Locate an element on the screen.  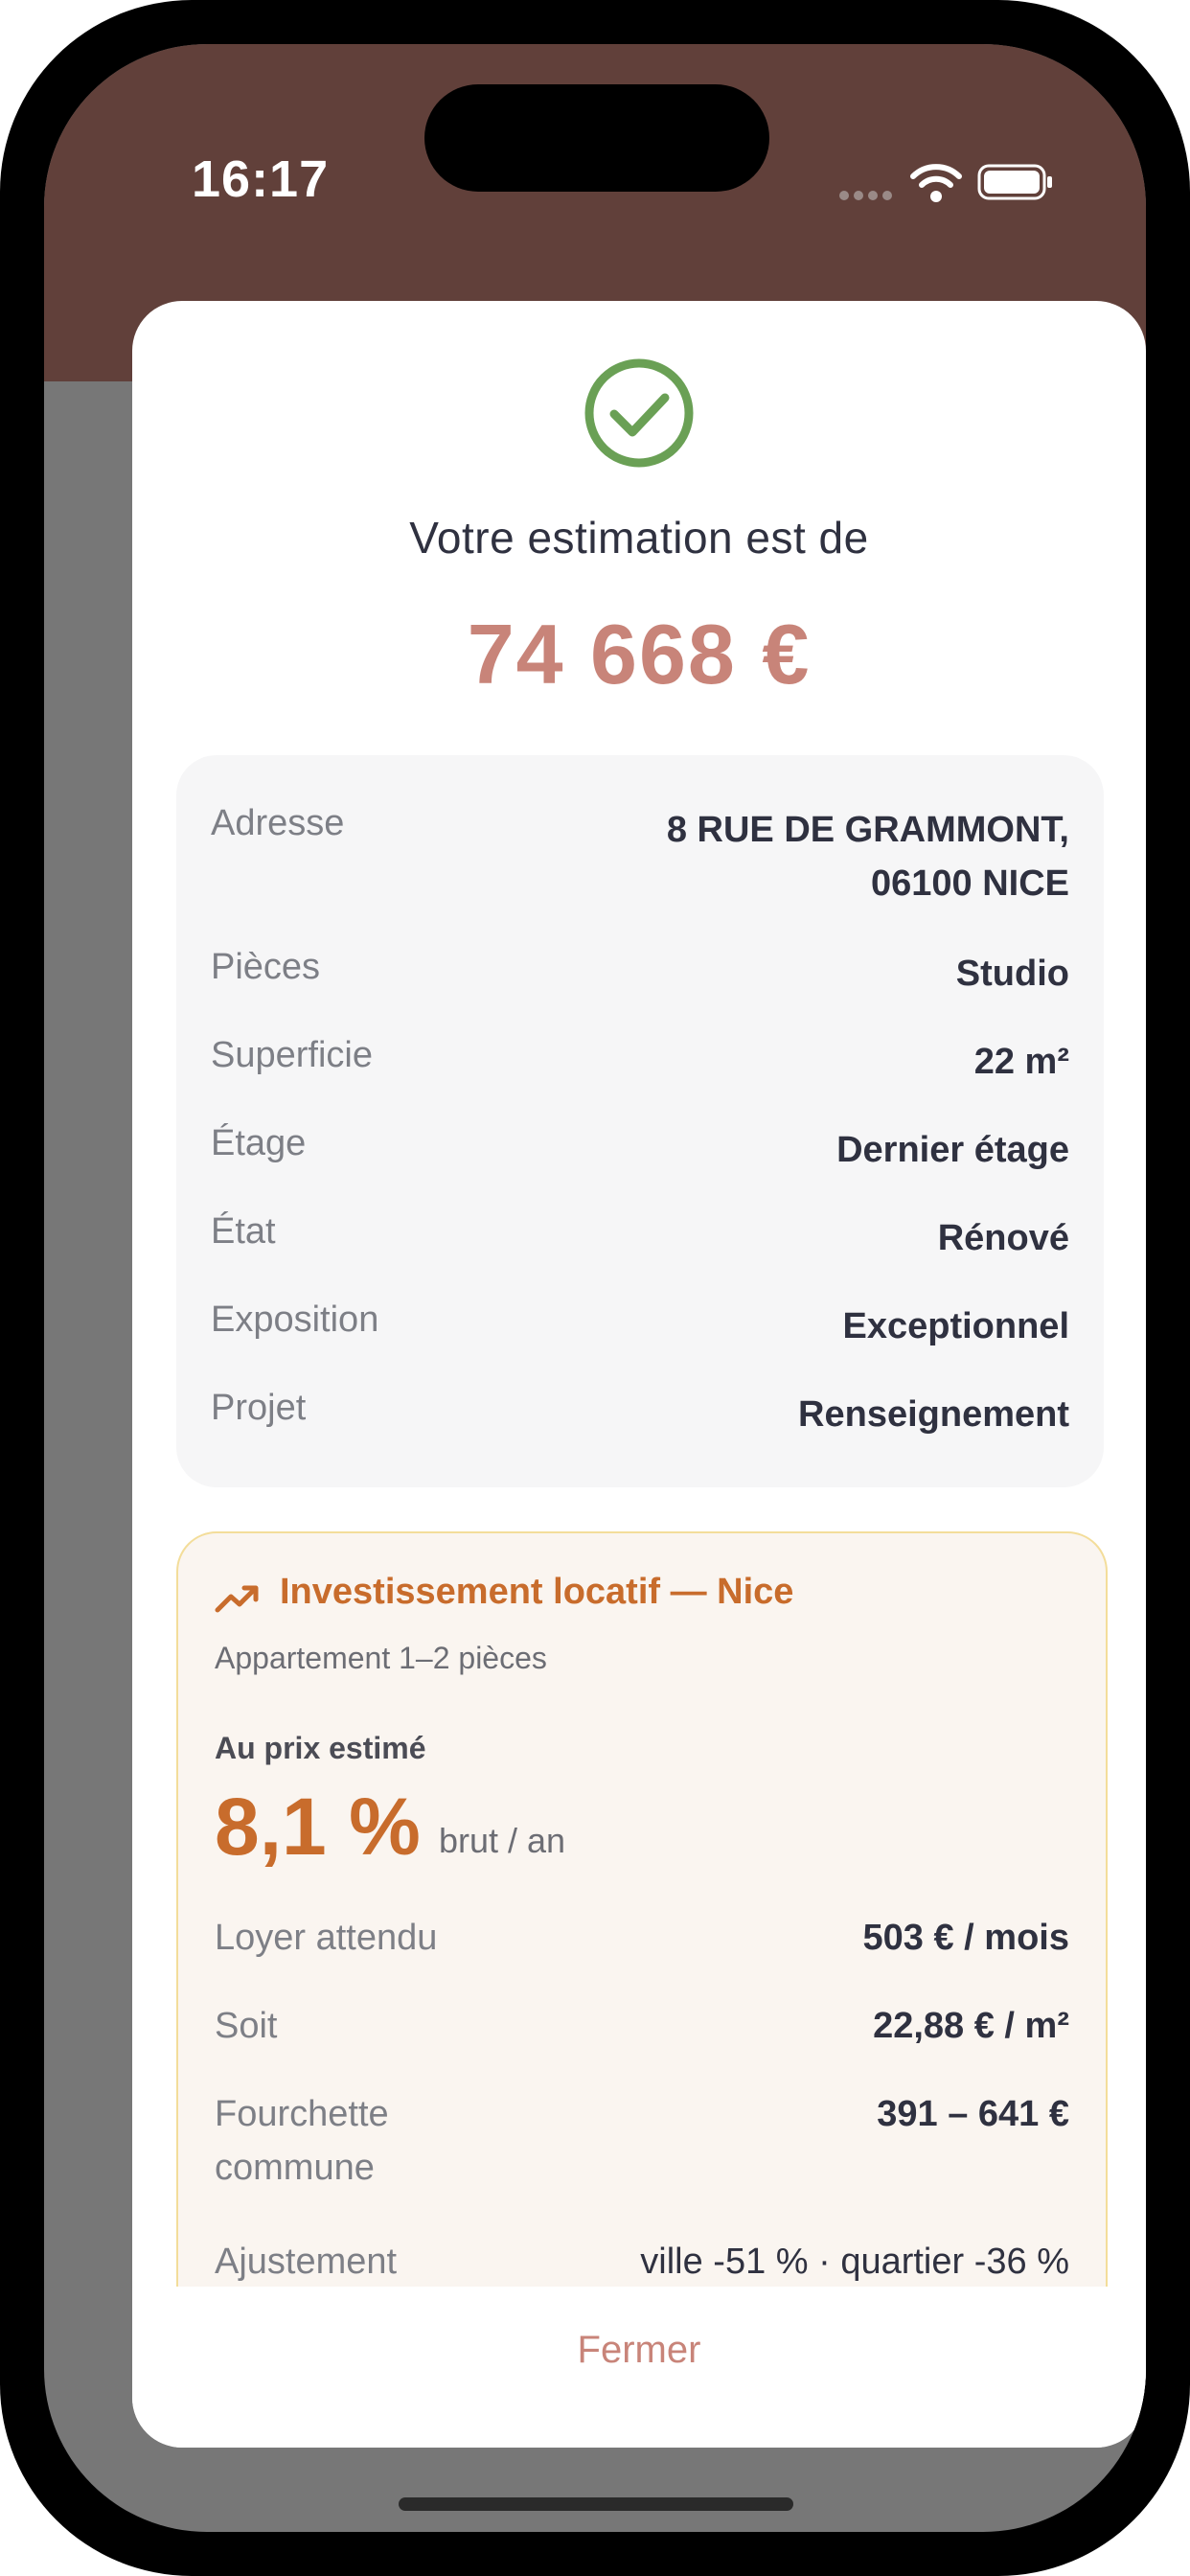
rent-range-label-line2: commune is located at coordinates (295, 2168).